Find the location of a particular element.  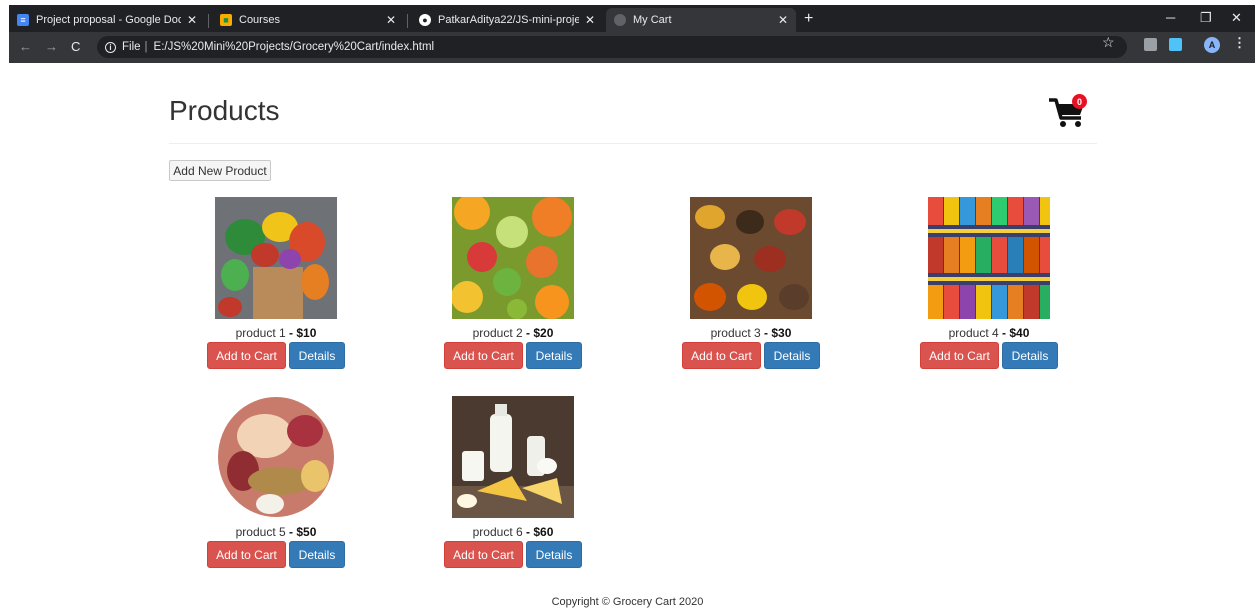

product-label: product 2 - $20 is located at coordinates (513, 333).